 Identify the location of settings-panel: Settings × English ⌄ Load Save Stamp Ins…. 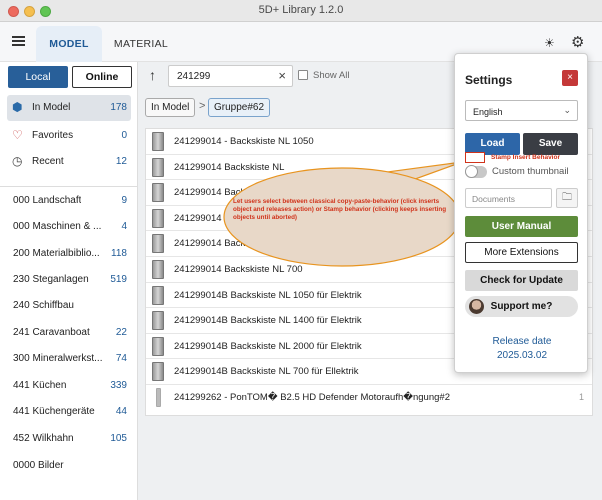
(521, 213).